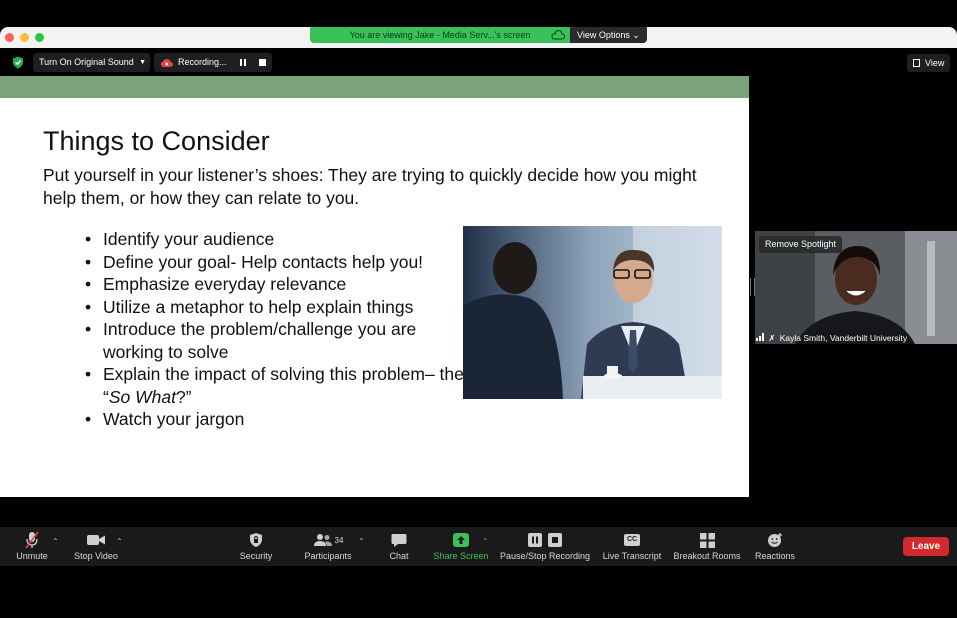 Image resolution: width=957 pixels, height=618 pixels. I want to click on stop-recording-icon, so click(262, 62).